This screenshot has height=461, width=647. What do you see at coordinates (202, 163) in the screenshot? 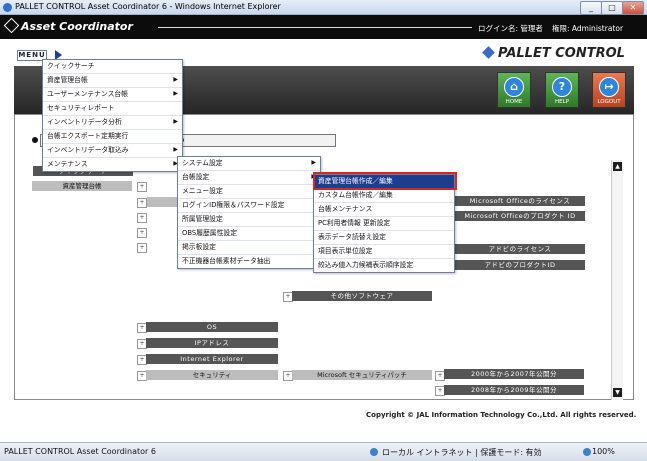
I see `menu-item-label: システム設定` at bounding box center [202, 163].